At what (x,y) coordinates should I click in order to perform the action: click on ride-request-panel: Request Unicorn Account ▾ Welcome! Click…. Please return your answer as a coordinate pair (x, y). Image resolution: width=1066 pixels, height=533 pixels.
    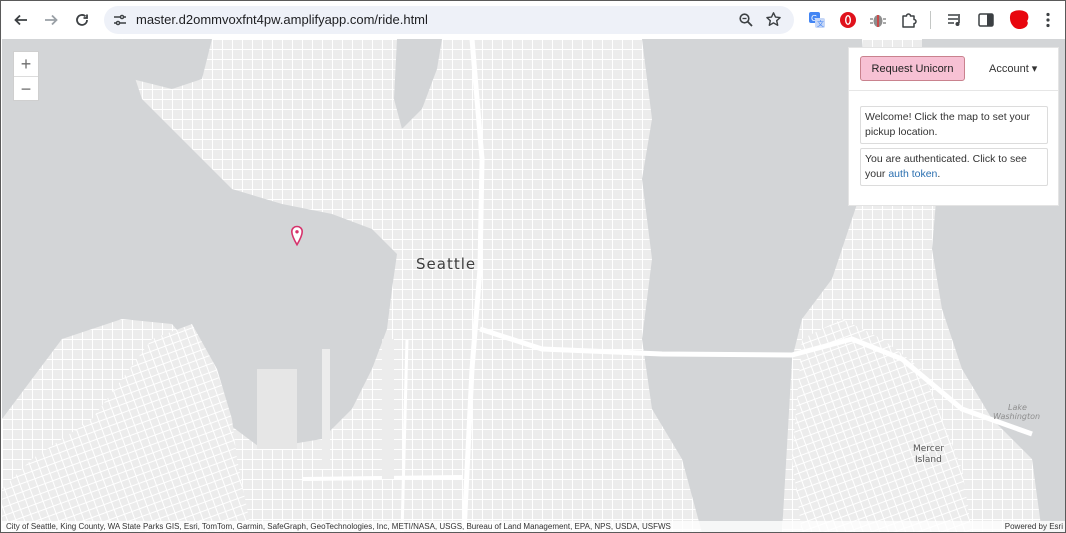
    Looking at the image, I should click on (953, 126).